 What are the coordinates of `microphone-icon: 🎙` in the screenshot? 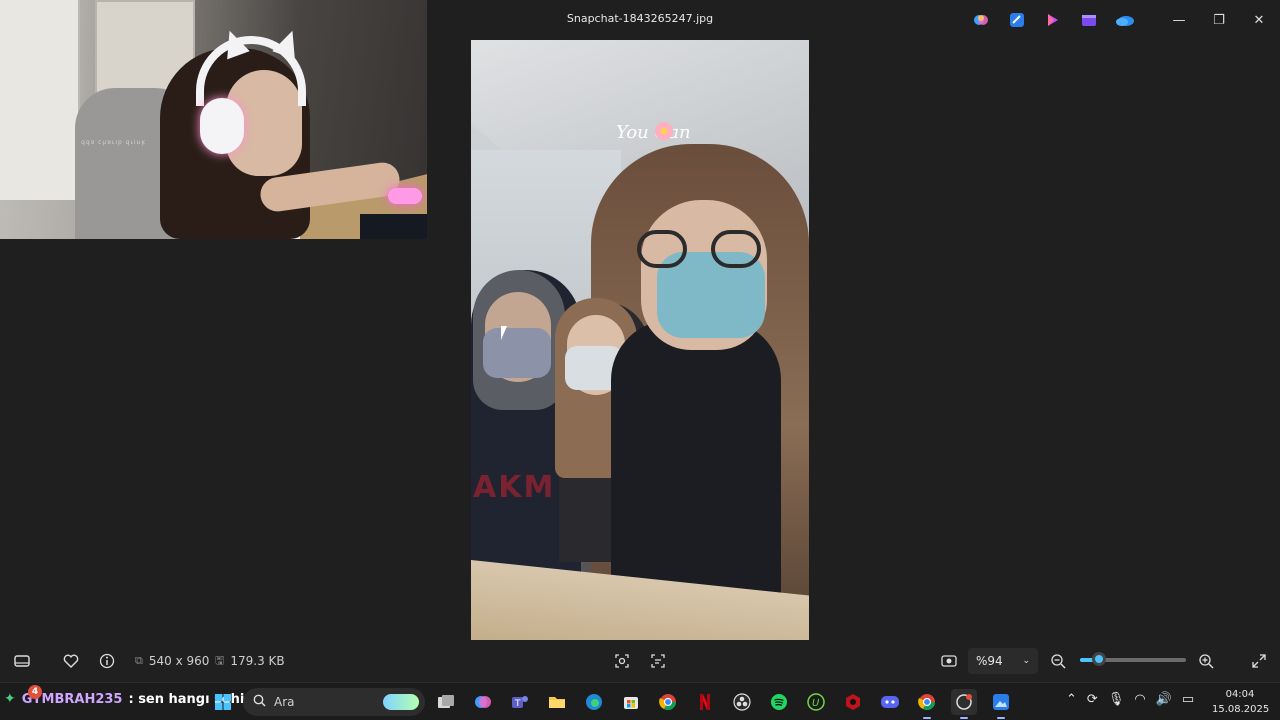 It's located at (1116, 699).